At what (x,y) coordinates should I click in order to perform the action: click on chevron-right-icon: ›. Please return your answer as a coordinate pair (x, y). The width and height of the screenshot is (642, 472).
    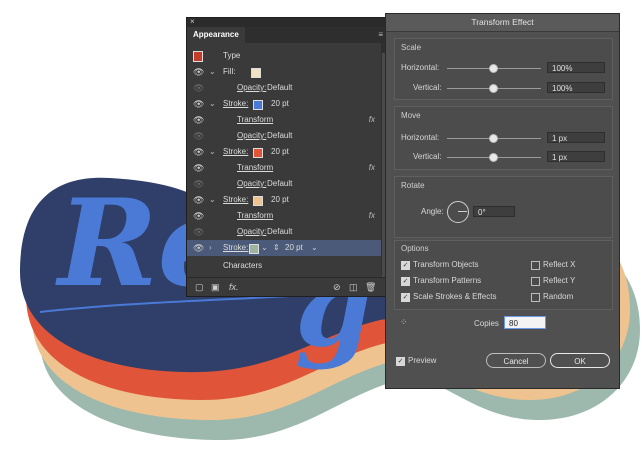
    Looking at the image, I should click on (210, 248).